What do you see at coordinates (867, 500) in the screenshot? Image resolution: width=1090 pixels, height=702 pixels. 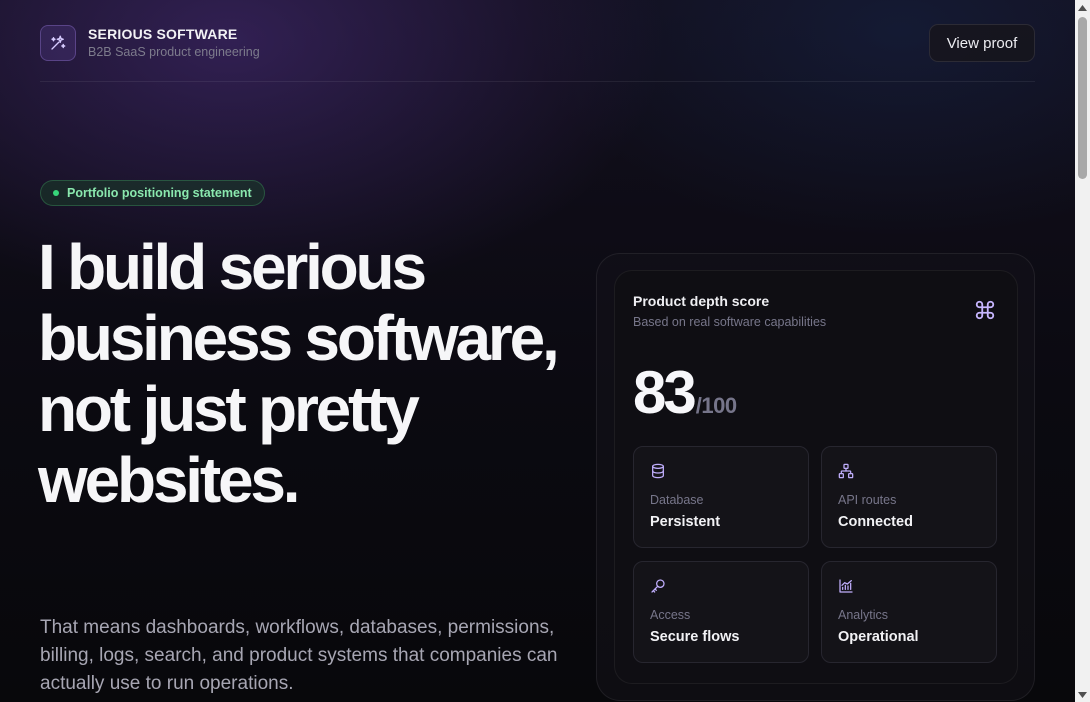 I see `tile-label: API routes` at bounding box center [867, 500].